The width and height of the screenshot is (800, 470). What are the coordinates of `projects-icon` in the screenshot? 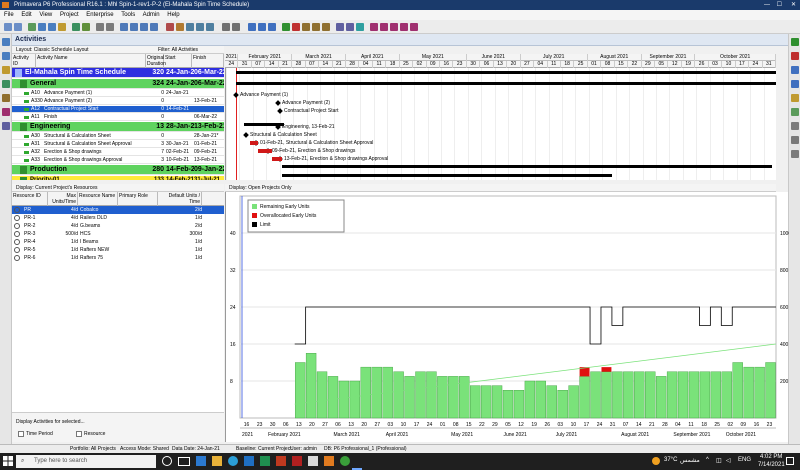 It's located at (32, 27).